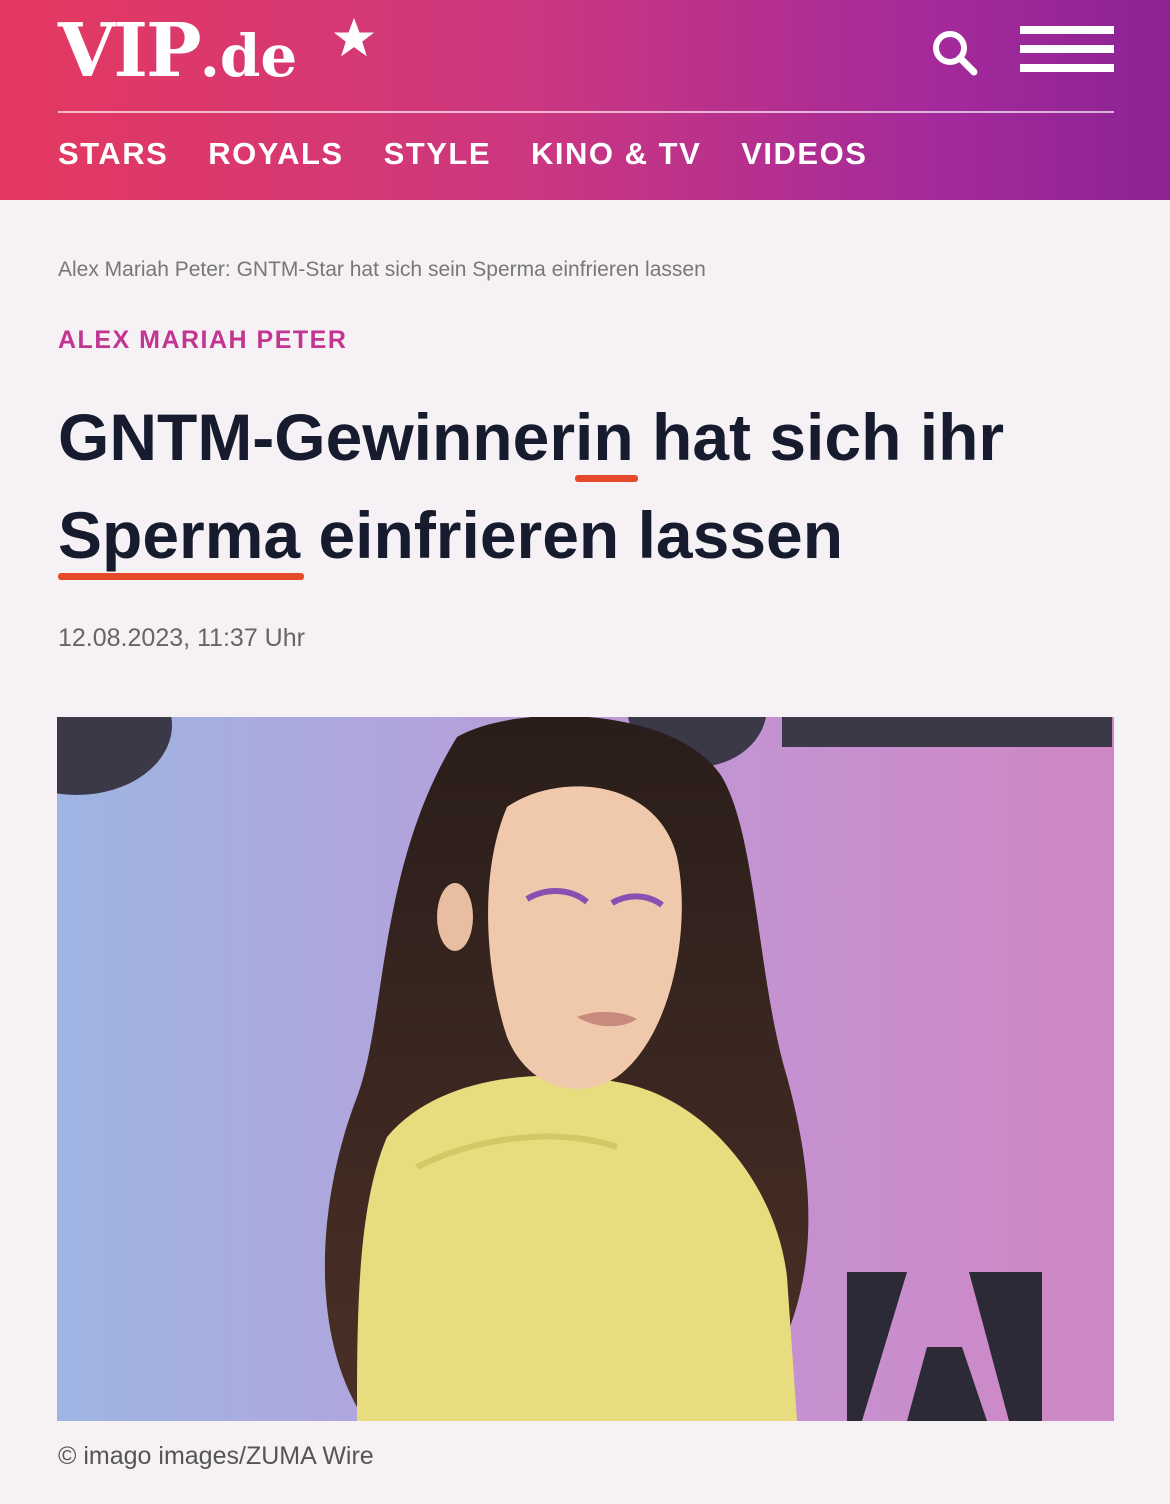 The width and height of the screenshot is (1170, 1504). Describe the element at coordinates (179, 535) in the screenshot. I see `headline-underlined-sperma: Sperma` at that location.